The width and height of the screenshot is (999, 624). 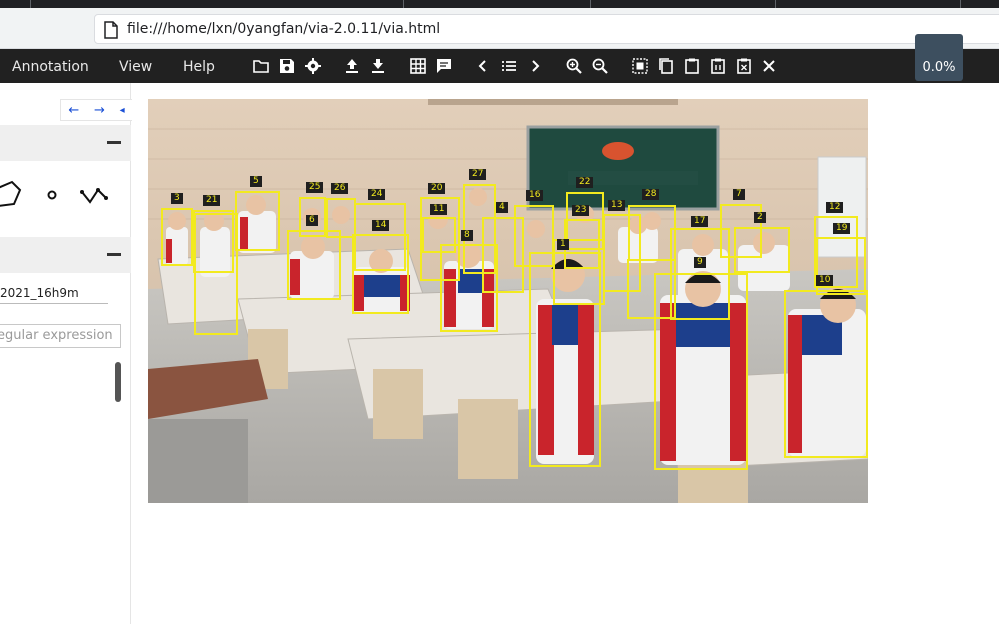 I want to click on bbox-label: 24, so click(x=377, y=194).